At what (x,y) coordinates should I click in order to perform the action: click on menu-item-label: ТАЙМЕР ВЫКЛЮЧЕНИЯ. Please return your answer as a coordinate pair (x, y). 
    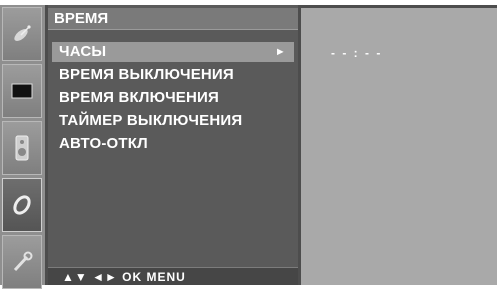
    Looking at the image, I should click on (151, 120).